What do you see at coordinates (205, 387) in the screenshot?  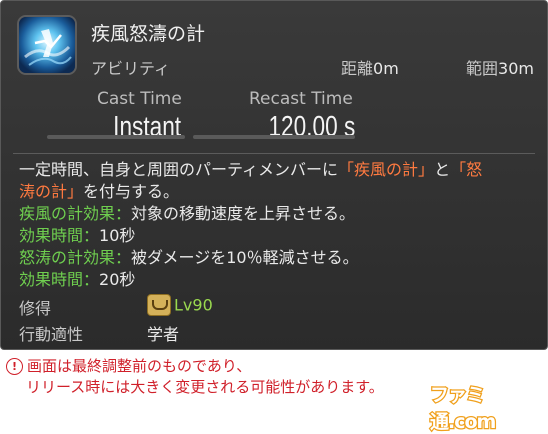 I see `notice-line: リリース時には大きく変更される可能性があります。` at bounding box center [205, 387].